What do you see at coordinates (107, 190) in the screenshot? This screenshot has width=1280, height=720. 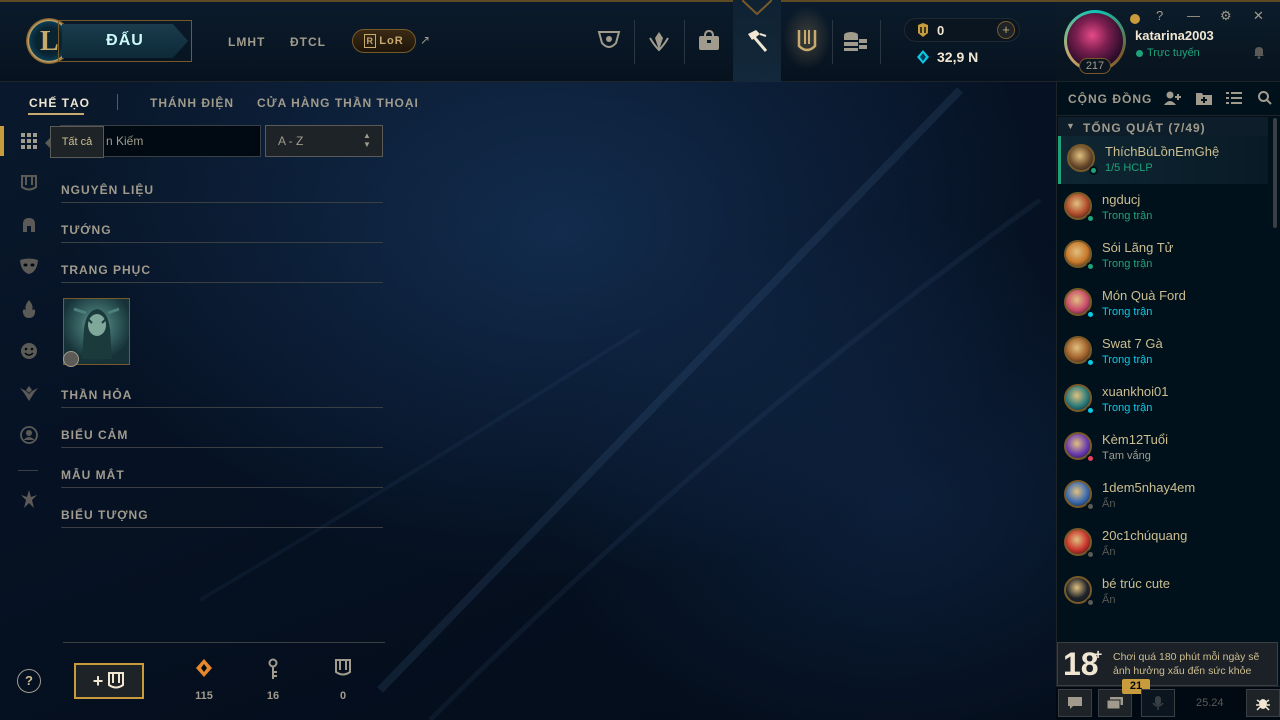 I see `category-materials: NGUYÊN LIỆU` at bounding box center [107, 190].